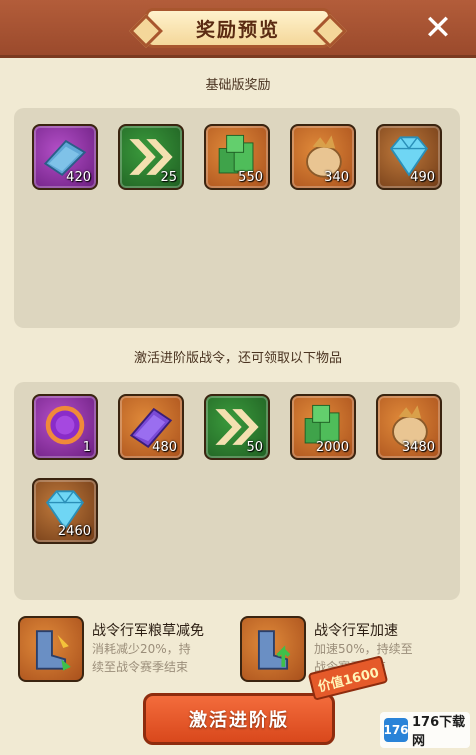  I want to click on basic-item-diamond: 490, so click(409, 157).